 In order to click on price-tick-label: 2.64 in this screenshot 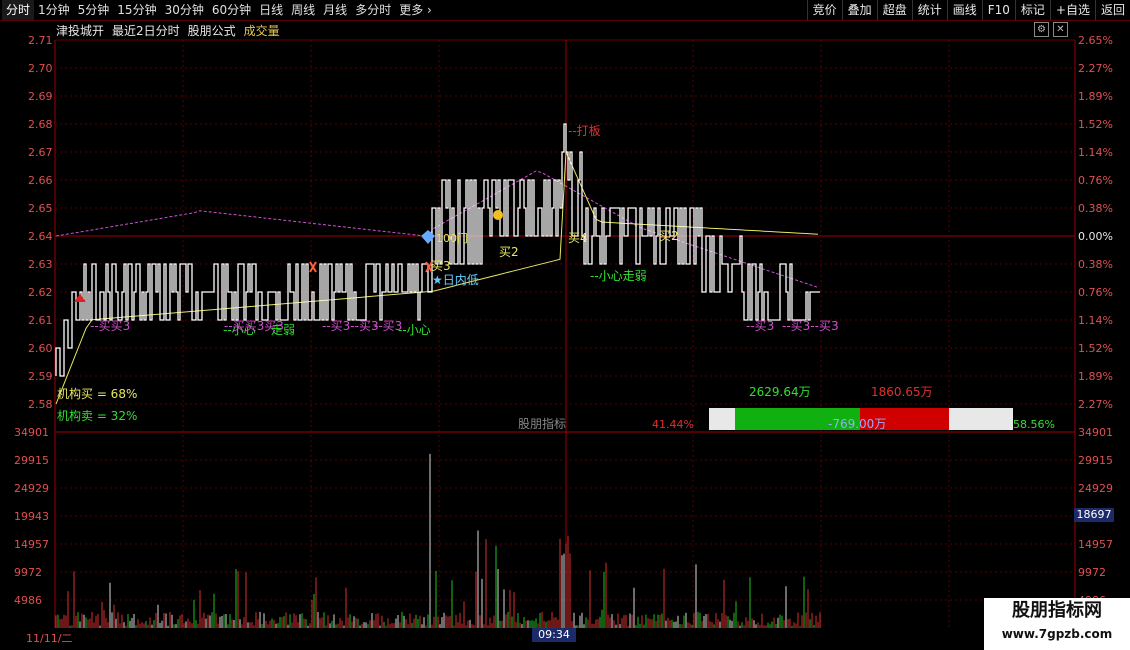, I will do `click(40, 236)`.